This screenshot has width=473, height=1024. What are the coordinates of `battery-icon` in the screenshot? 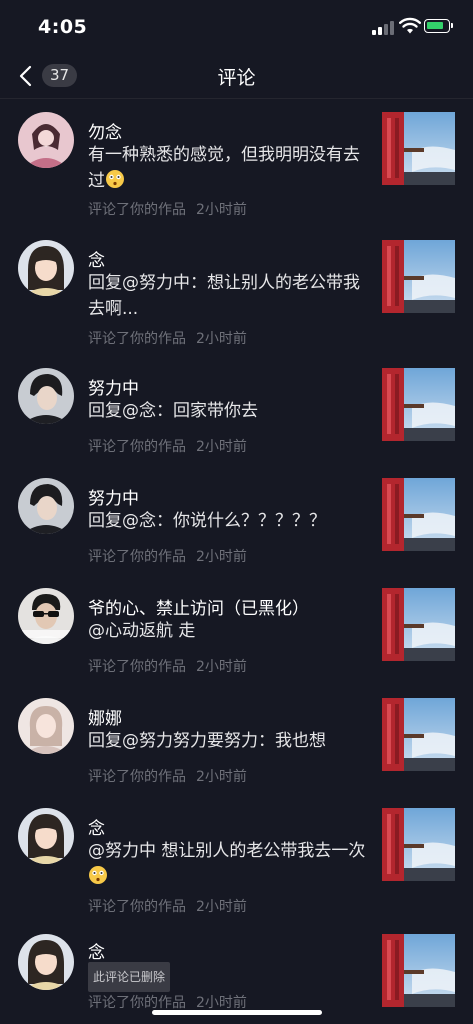 It's located at (438, 26).